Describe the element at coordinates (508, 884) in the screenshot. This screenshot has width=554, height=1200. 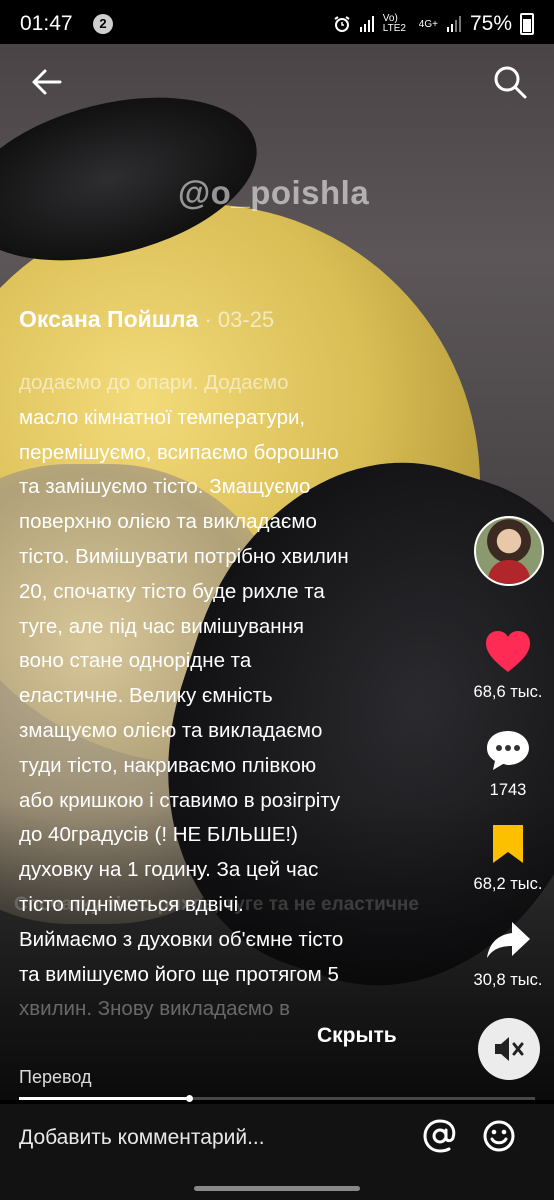
I see `save-count: 68,2 тыс.` at that location.